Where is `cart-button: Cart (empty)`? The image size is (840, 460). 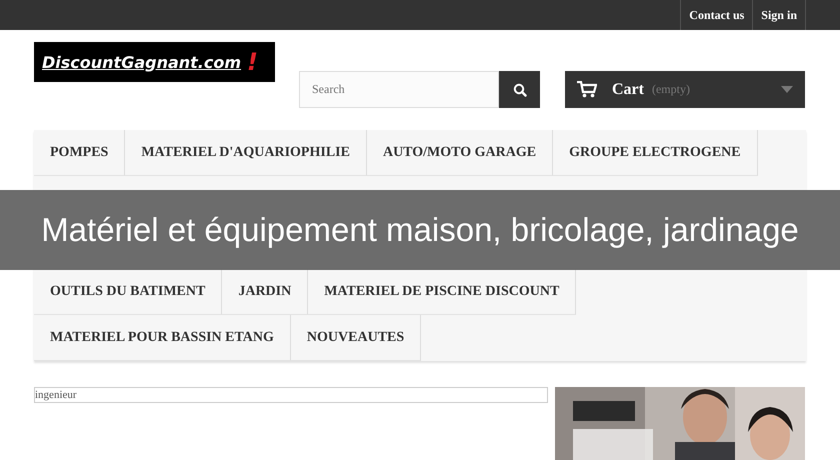
cart-button: Cart (empty) is located at coordinates (685, 89).